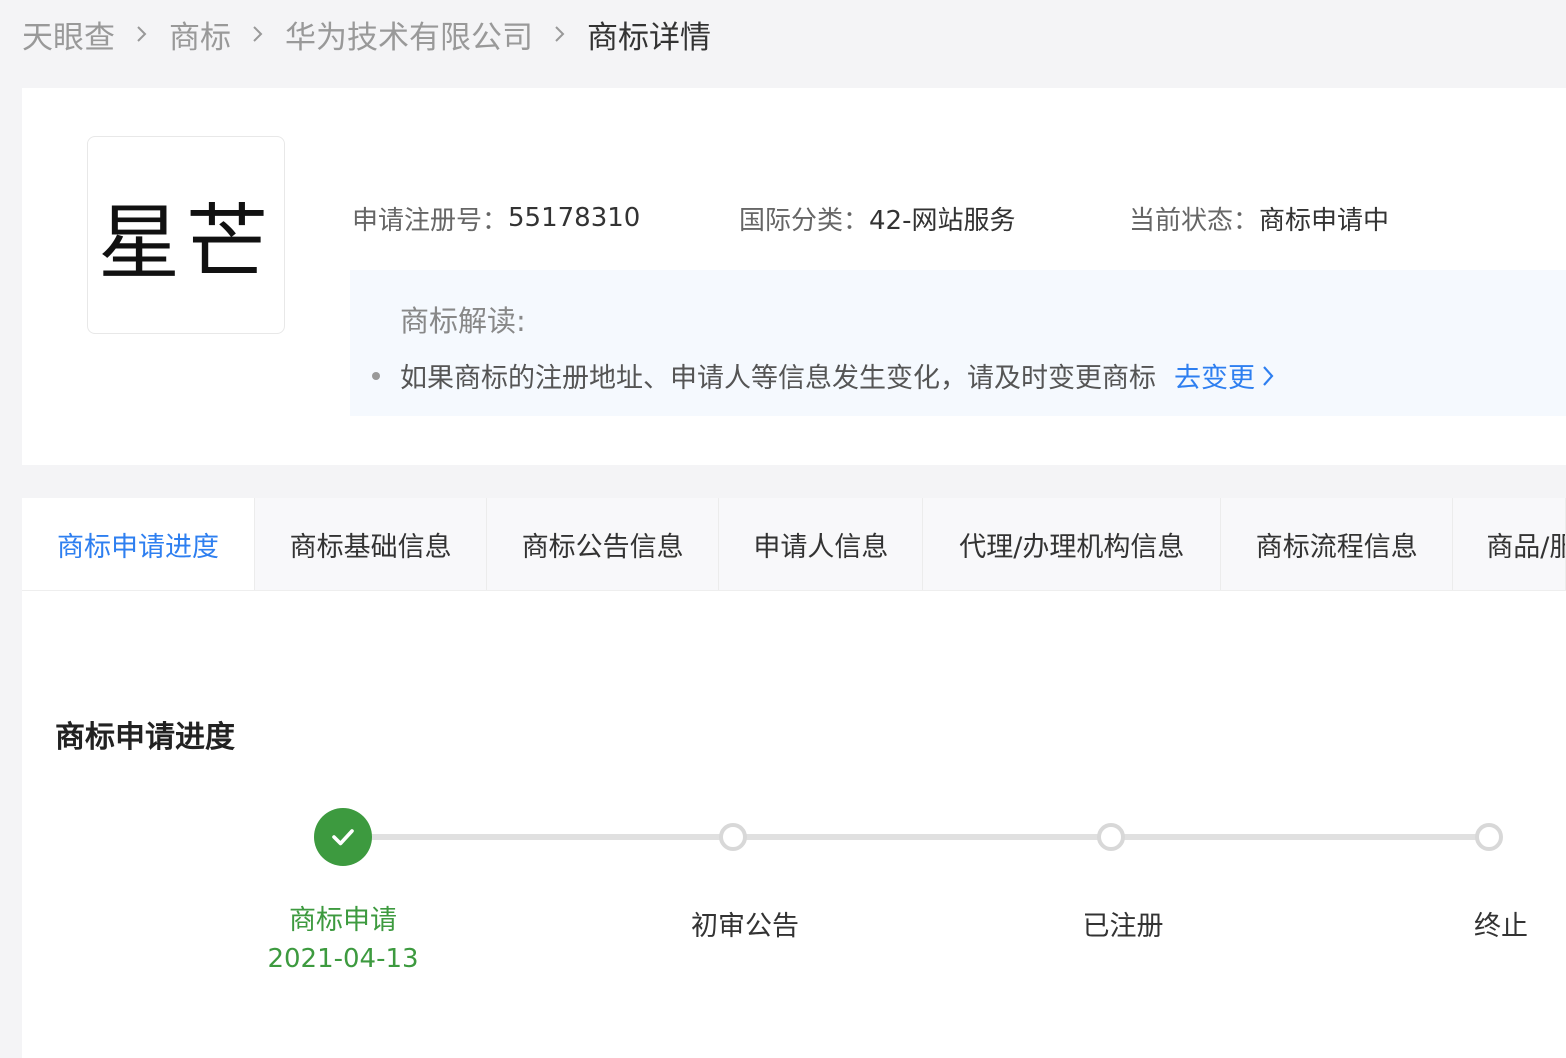  Describe the element at coordinates (463, 321) in the screenshot. I see `reading-title: 商标解读:` at that location.